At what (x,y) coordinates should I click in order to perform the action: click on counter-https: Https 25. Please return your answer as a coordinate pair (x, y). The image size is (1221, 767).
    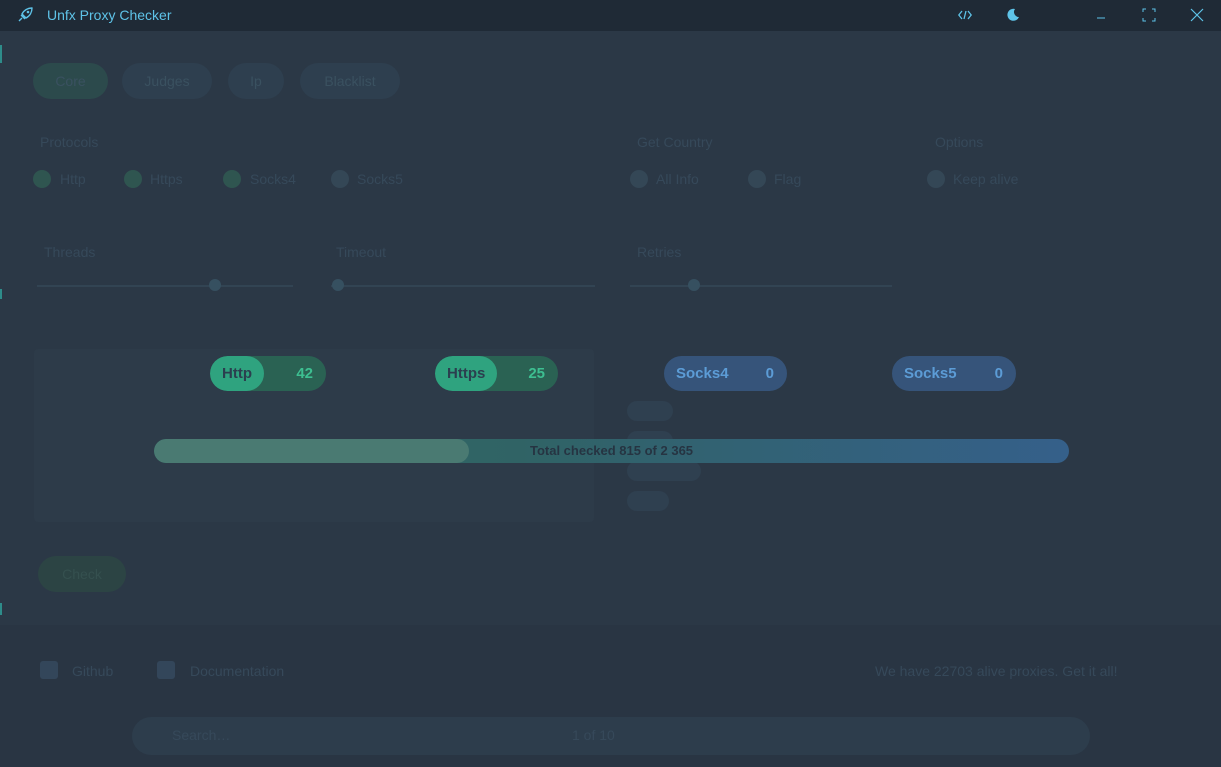
    Looking at the image, I should click on (496, 373).